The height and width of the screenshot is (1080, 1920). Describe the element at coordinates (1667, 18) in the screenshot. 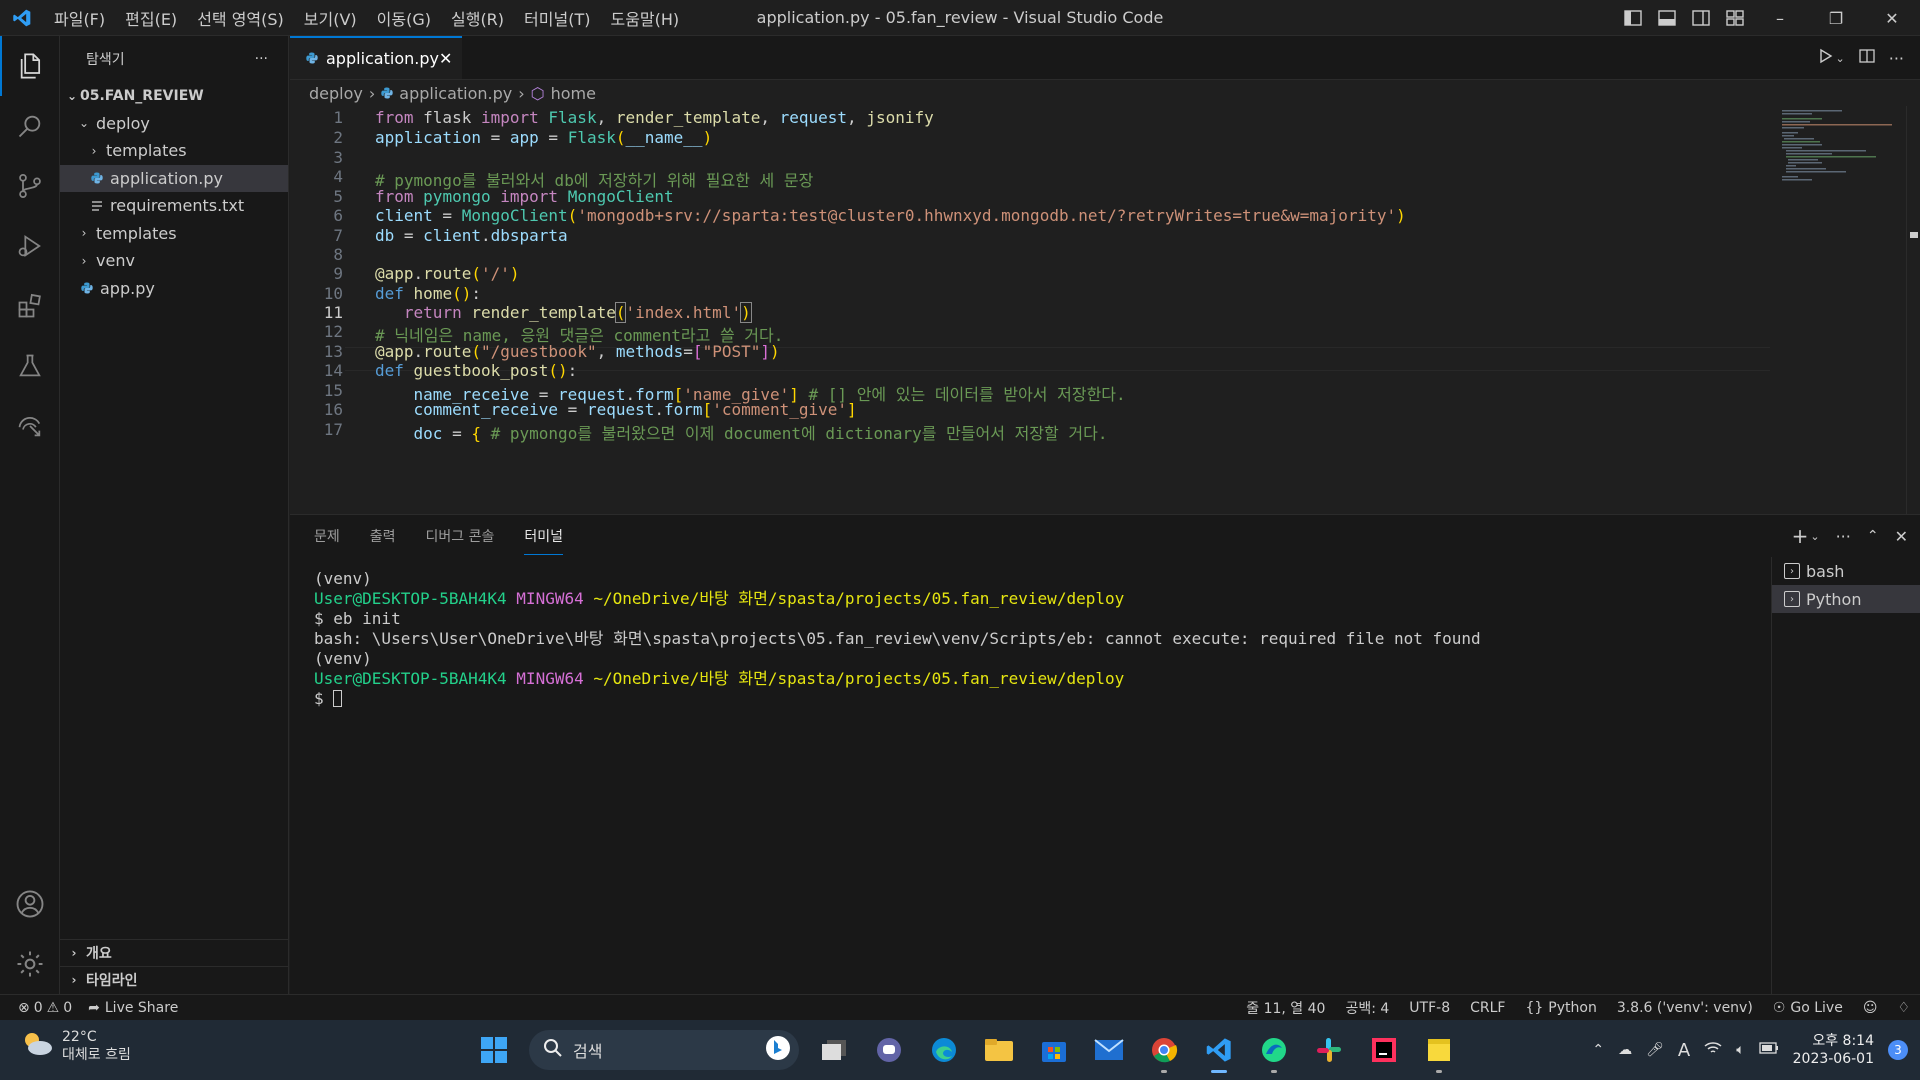

I see `toggle-panel-icon` at that location.